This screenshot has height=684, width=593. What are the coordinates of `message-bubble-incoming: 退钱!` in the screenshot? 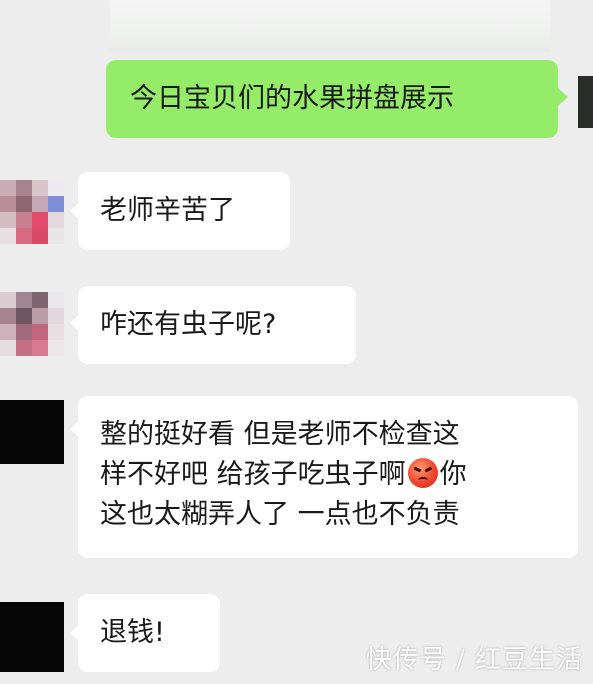 It's located at (149, 633).